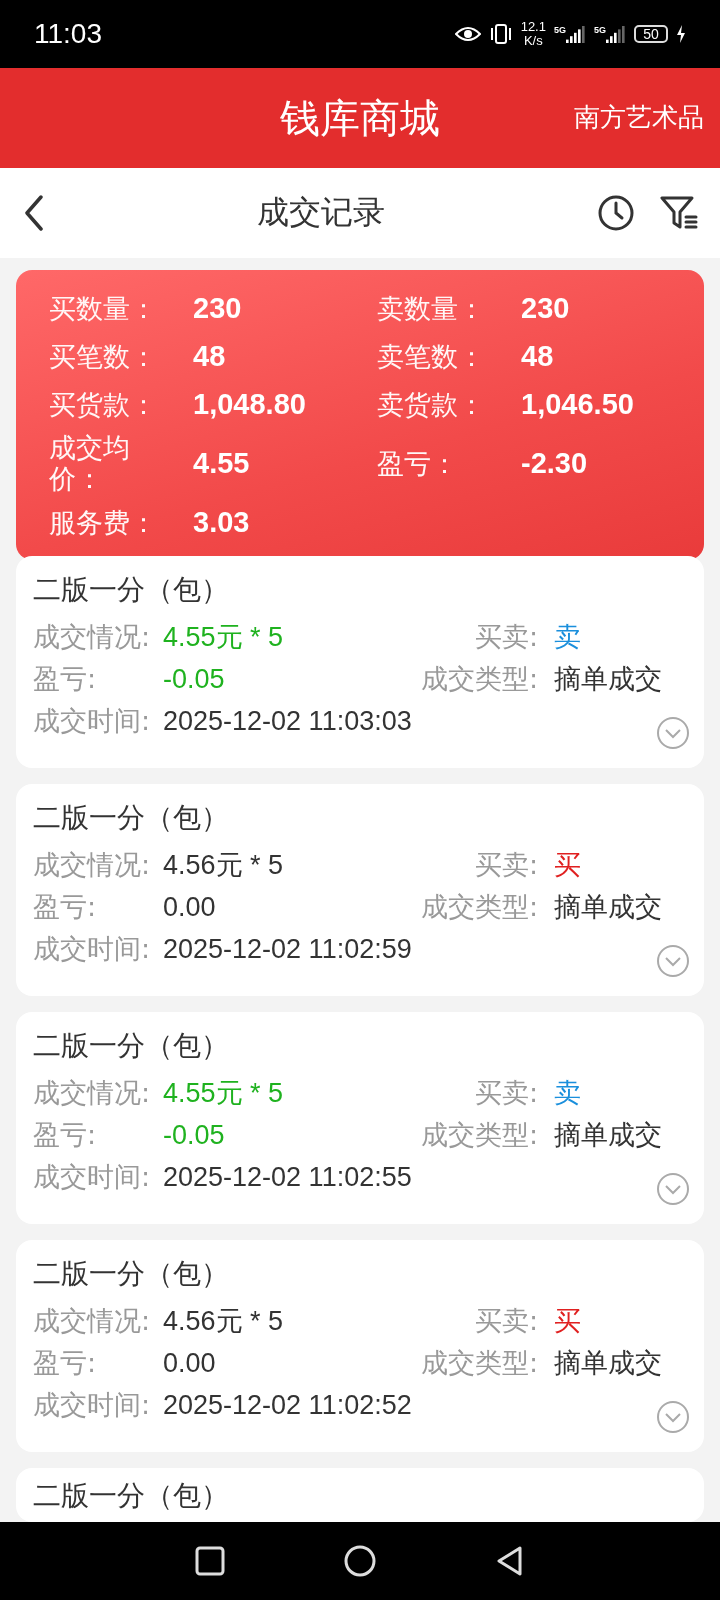 The width and height of the screenshot is (720, 1600). I want to click on record-card: 二版一分（包） 成交情况: 4.56元 * 5 买卖: 买 盈亏: 0.00 成交类型: 摘单成交 成交时间: 2025-12-02 11:02:52, so click(360, 1346).